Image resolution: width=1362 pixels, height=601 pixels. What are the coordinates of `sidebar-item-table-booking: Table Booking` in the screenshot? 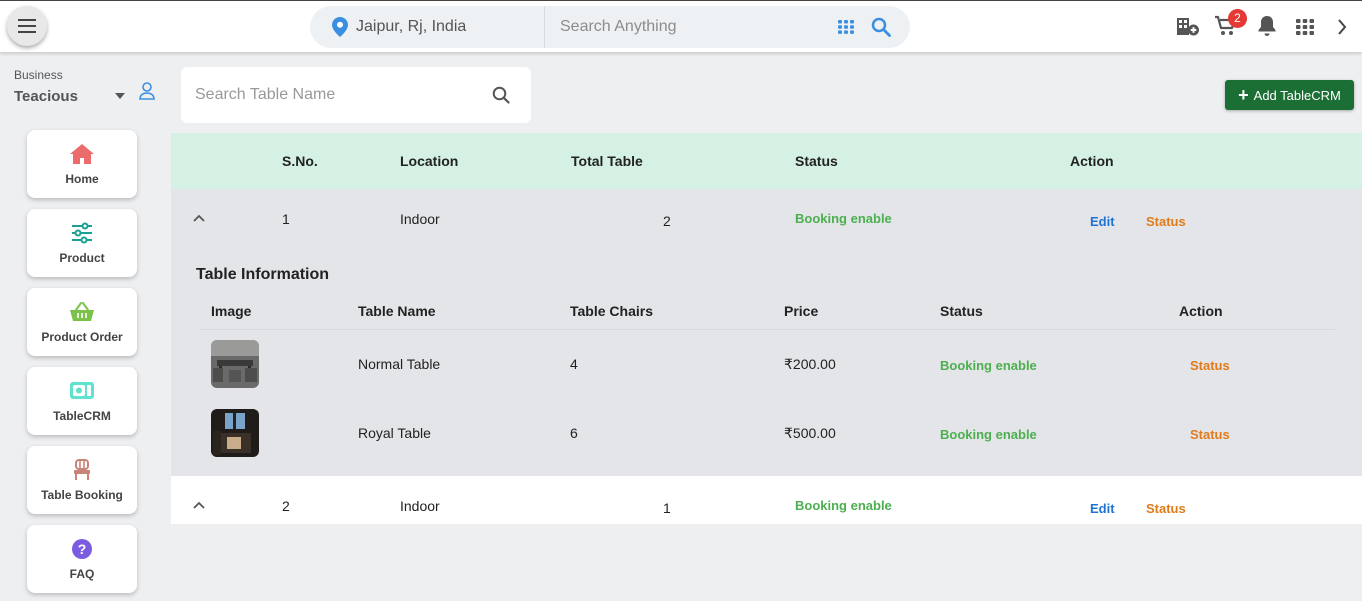 It's located at (82, 480).